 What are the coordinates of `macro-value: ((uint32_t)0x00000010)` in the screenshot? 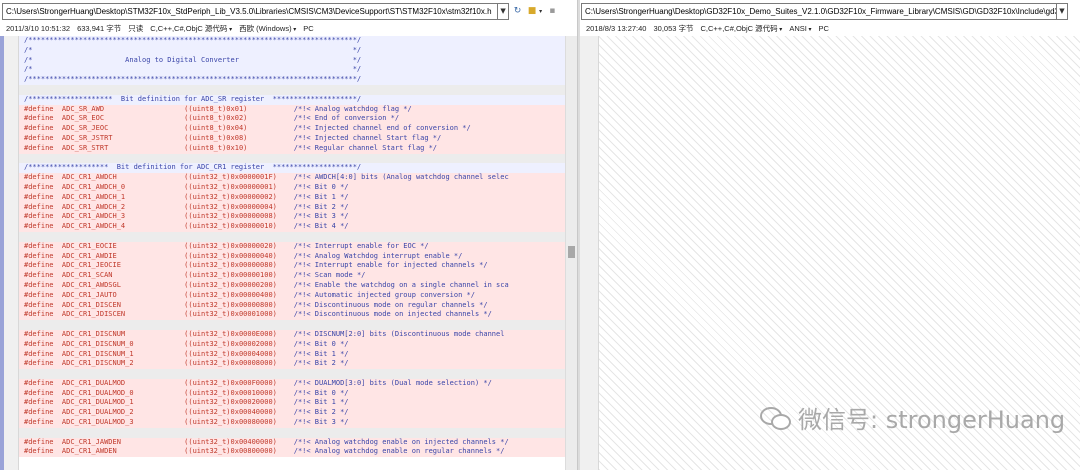 It's located at (239, 226).